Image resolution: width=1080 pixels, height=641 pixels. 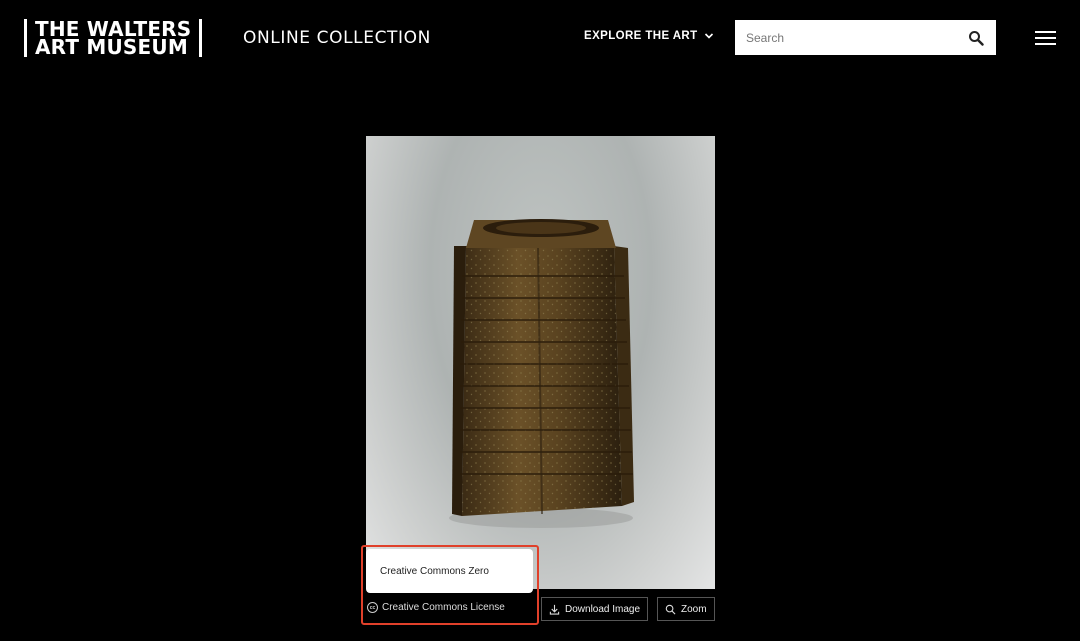 I want to click on logo-text: THE WALTERS ART MUSEUM, so click(x=113, y=38).